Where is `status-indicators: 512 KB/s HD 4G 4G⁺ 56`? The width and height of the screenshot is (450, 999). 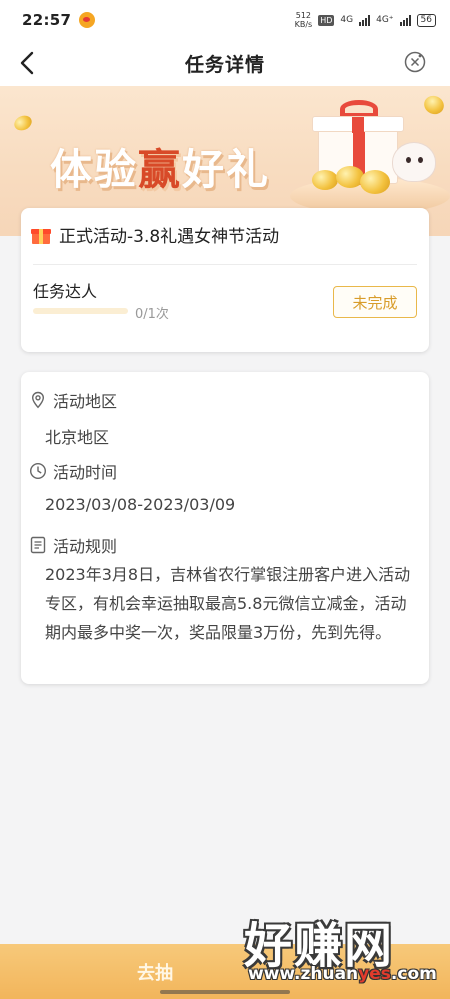 status-indicators: 512 KB/s HD 4G 4G⁺ 56 is located at coordinates (365, 20).